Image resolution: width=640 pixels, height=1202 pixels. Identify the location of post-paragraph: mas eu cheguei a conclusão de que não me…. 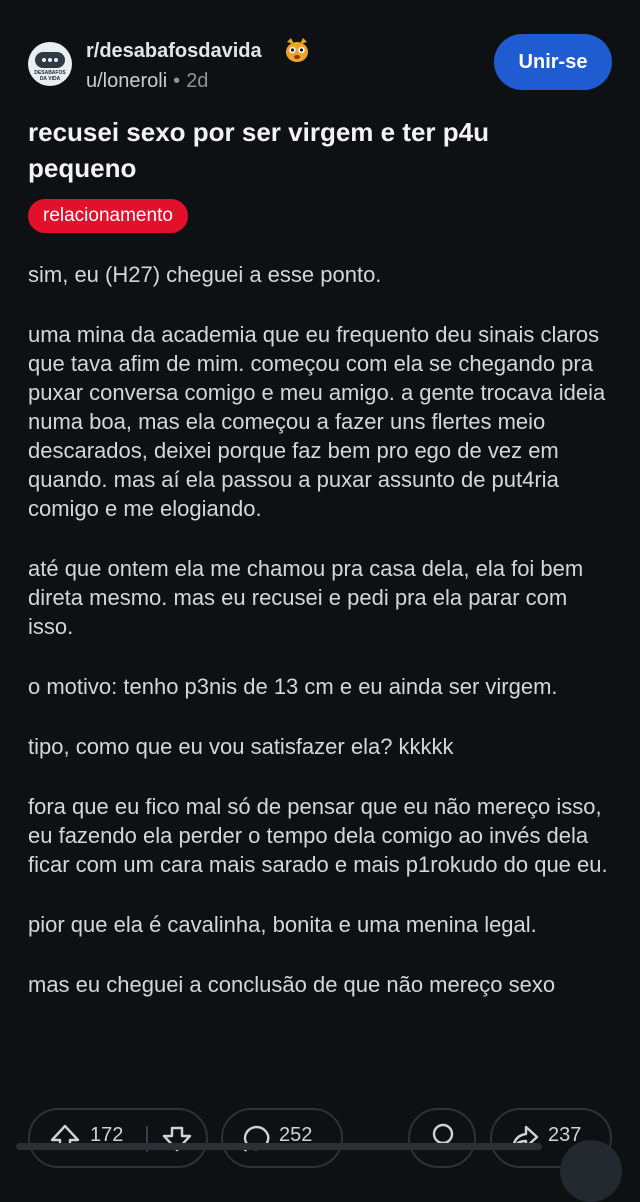
(292, 984).